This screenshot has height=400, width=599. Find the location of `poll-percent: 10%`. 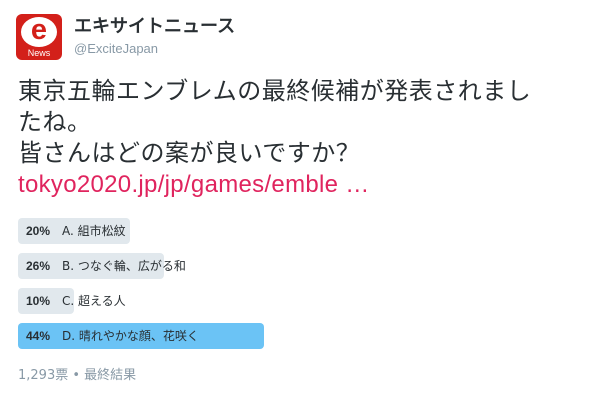

poll-percent: 10% is located at coordinates (38, 301).